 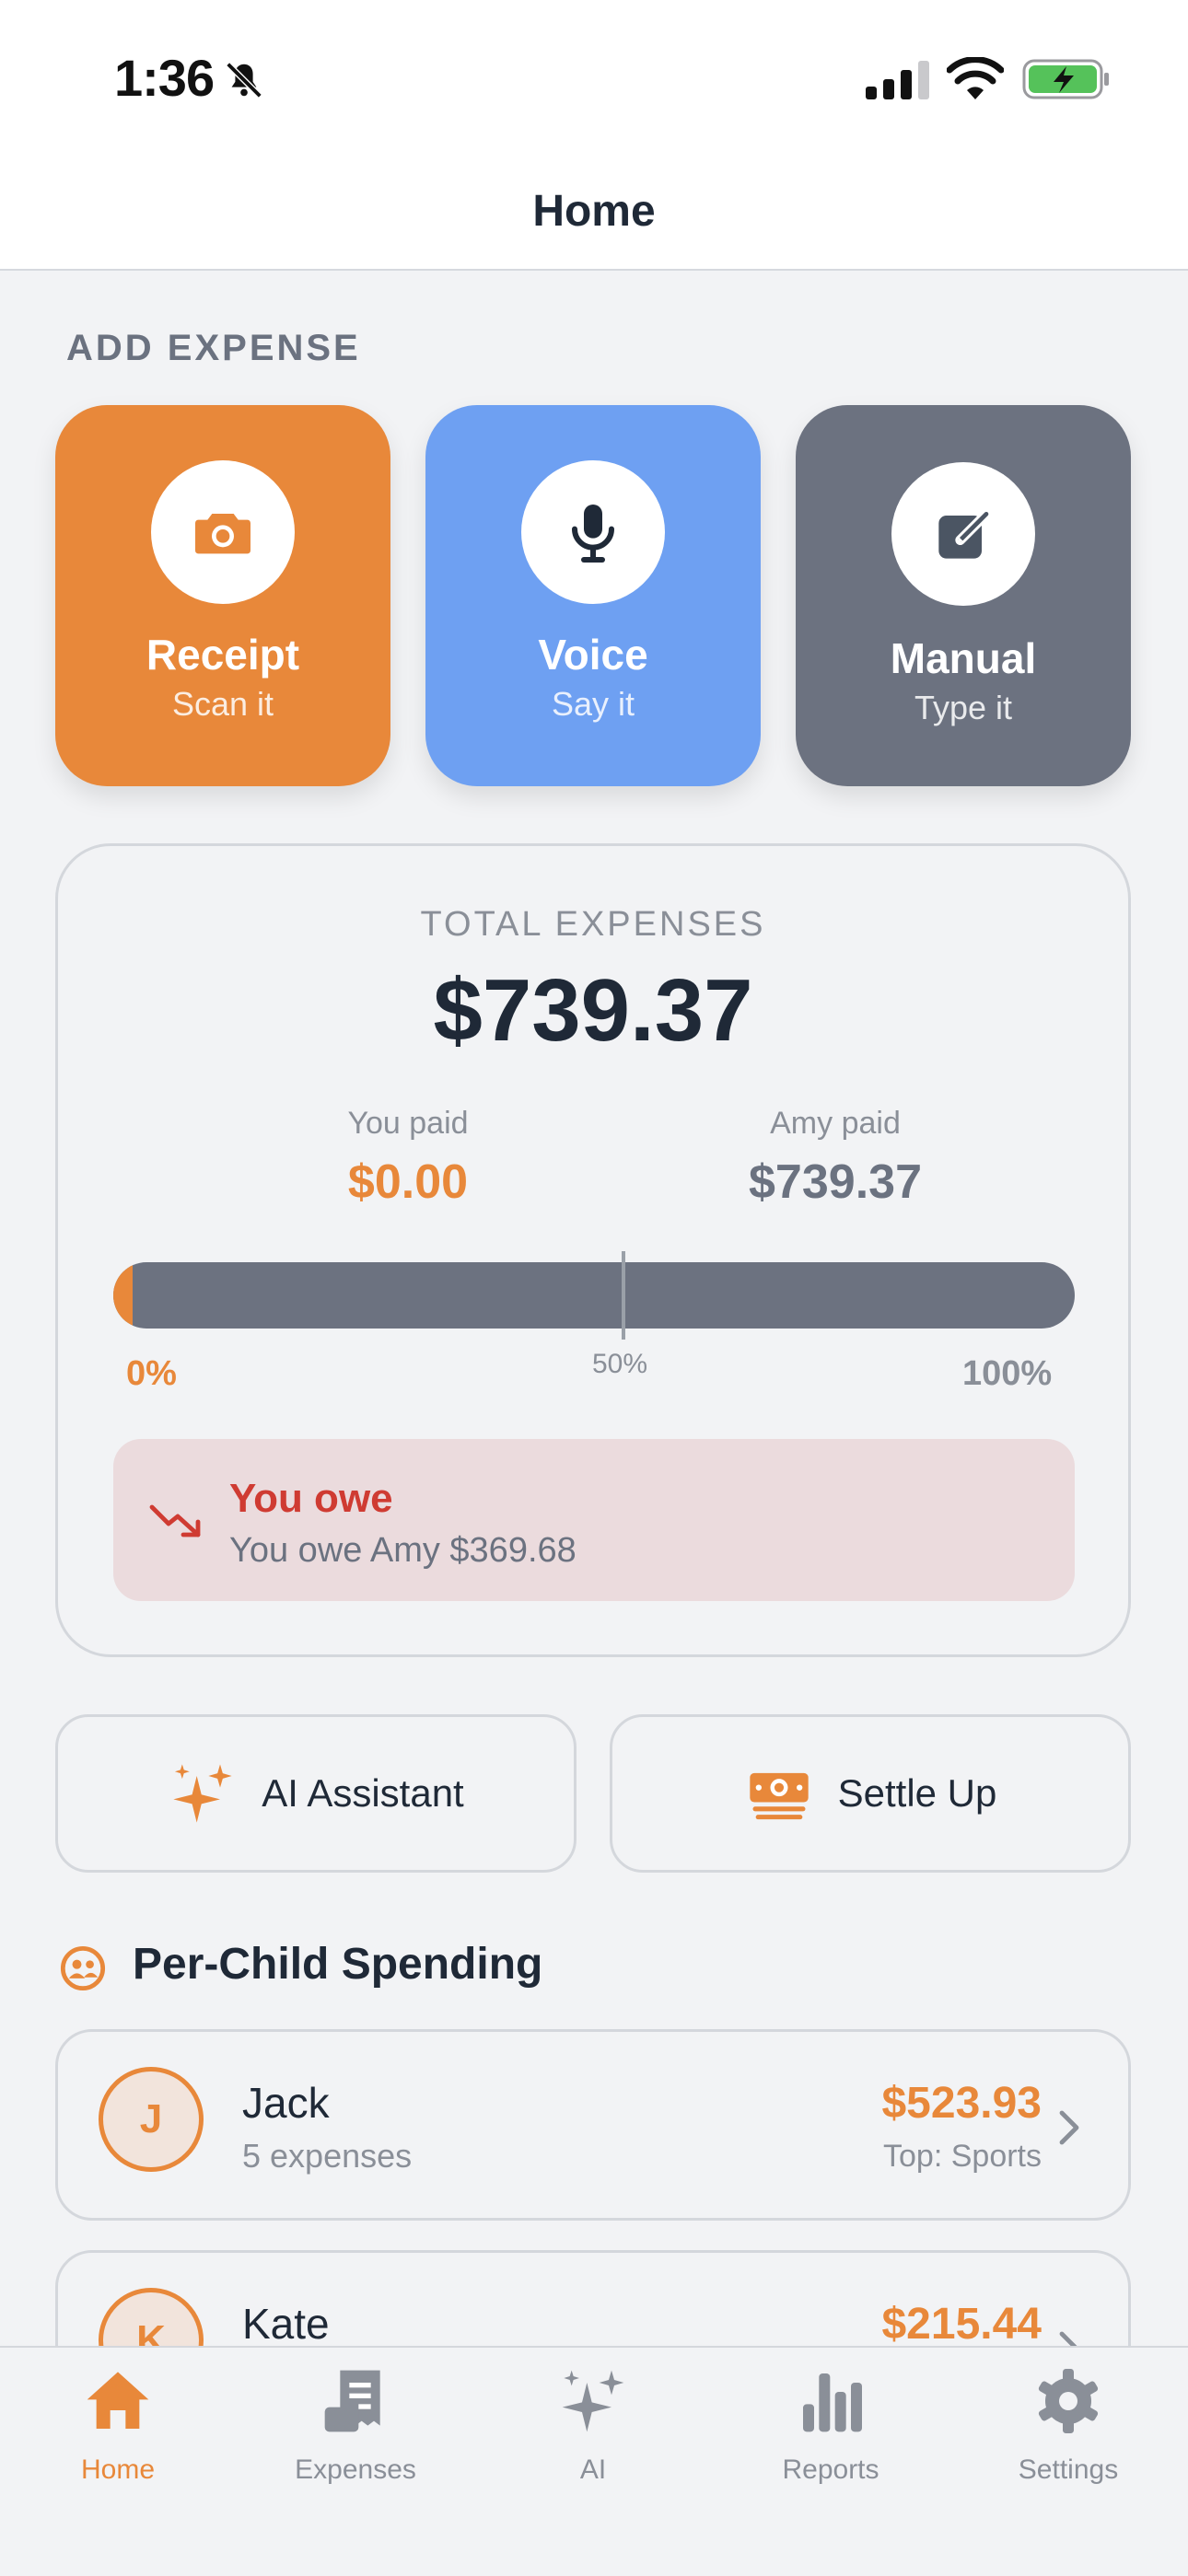 What do you see at coordinates (151, 2119) in the screenshot?
I see `avatar: J` at bounding box center [151, 2119].